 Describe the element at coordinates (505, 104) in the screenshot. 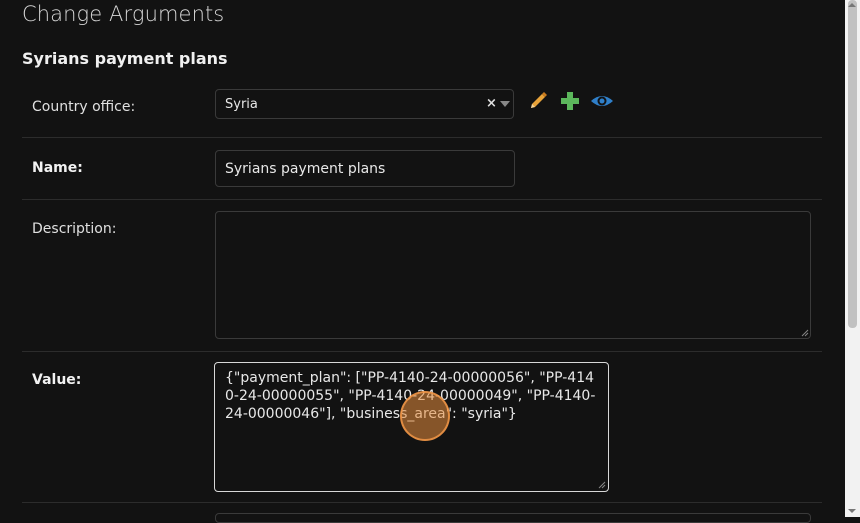

I see `chevron-down-icon` at that location.